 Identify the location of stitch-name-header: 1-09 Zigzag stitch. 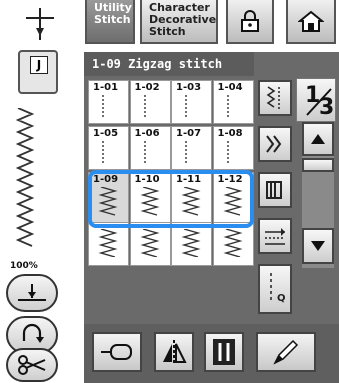
(169, 64).